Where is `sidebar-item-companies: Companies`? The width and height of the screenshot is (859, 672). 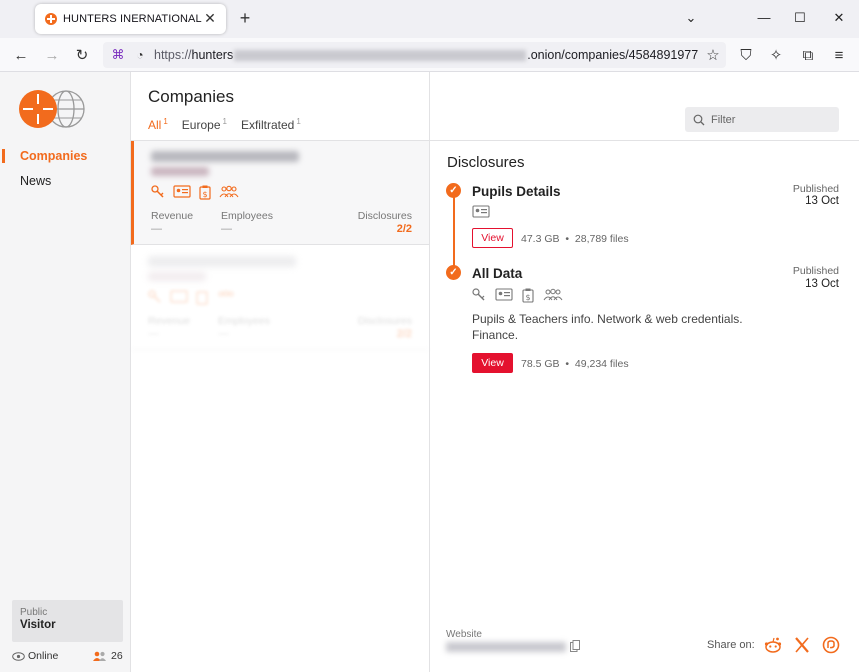 sidebar-item-companies: Companies is located at coordinates (53, 156).